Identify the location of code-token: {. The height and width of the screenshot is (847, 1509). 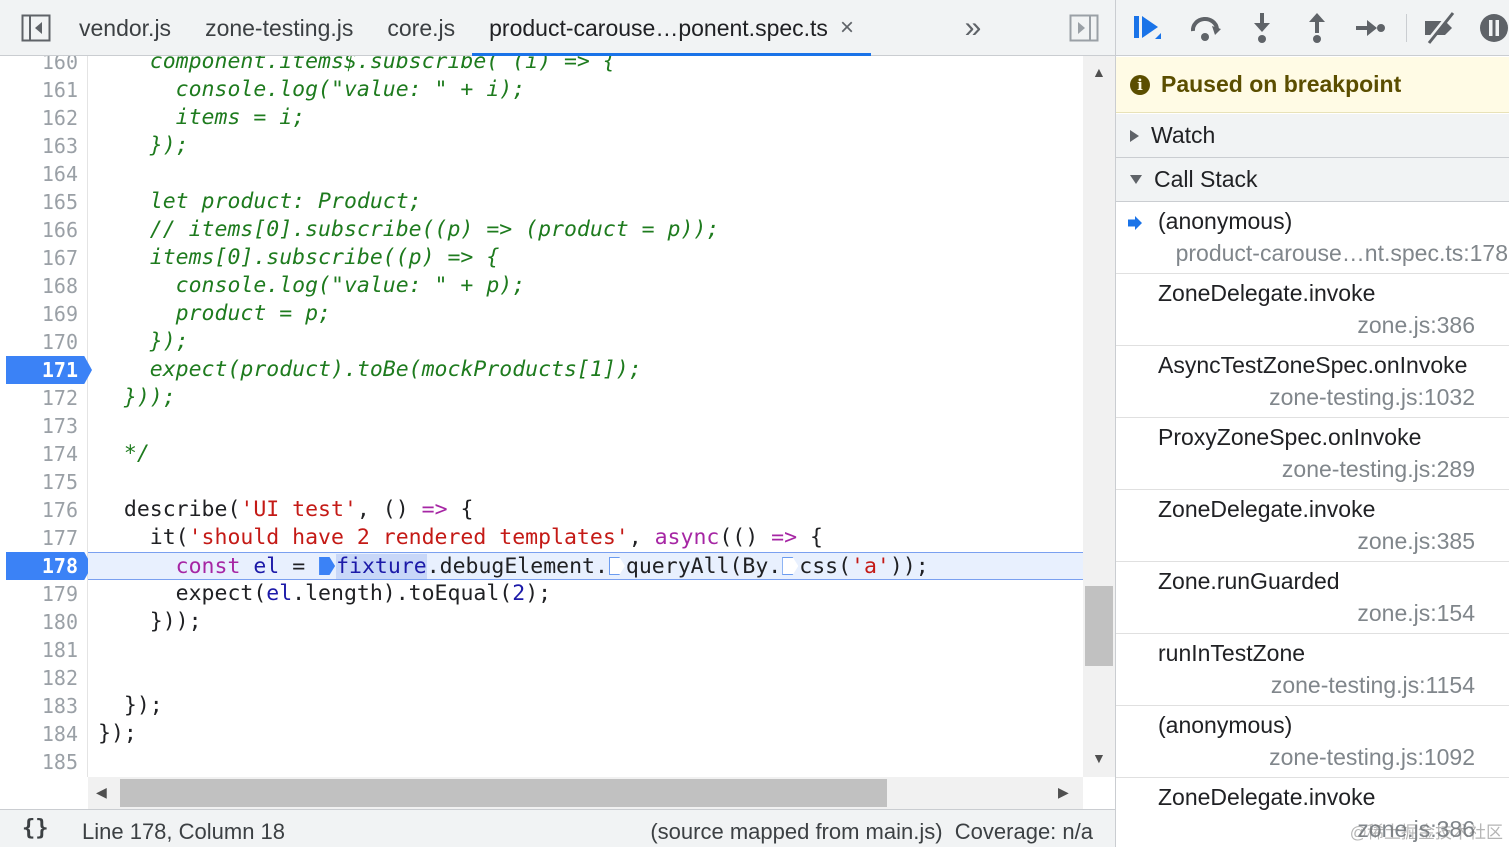
(460, 509).